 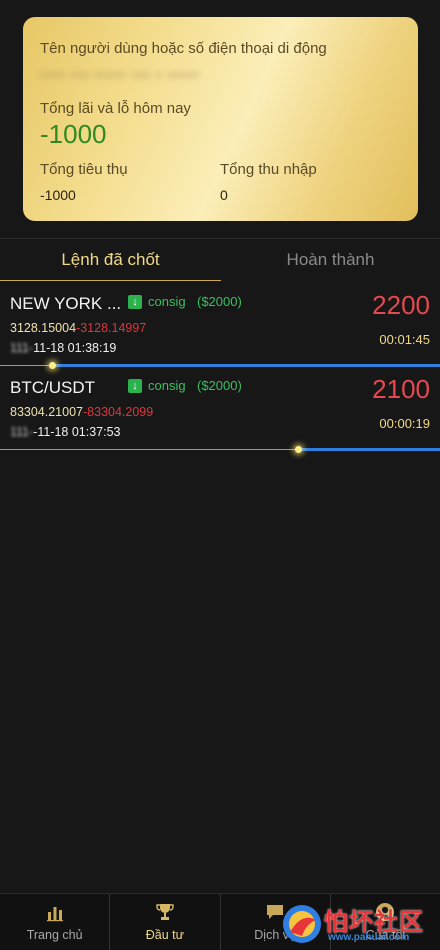 What do you see at coordinates (75, 348) in the screenshot?
I see `order-time-value: 11-18 01:38:19` at bounding box center [75, 348].